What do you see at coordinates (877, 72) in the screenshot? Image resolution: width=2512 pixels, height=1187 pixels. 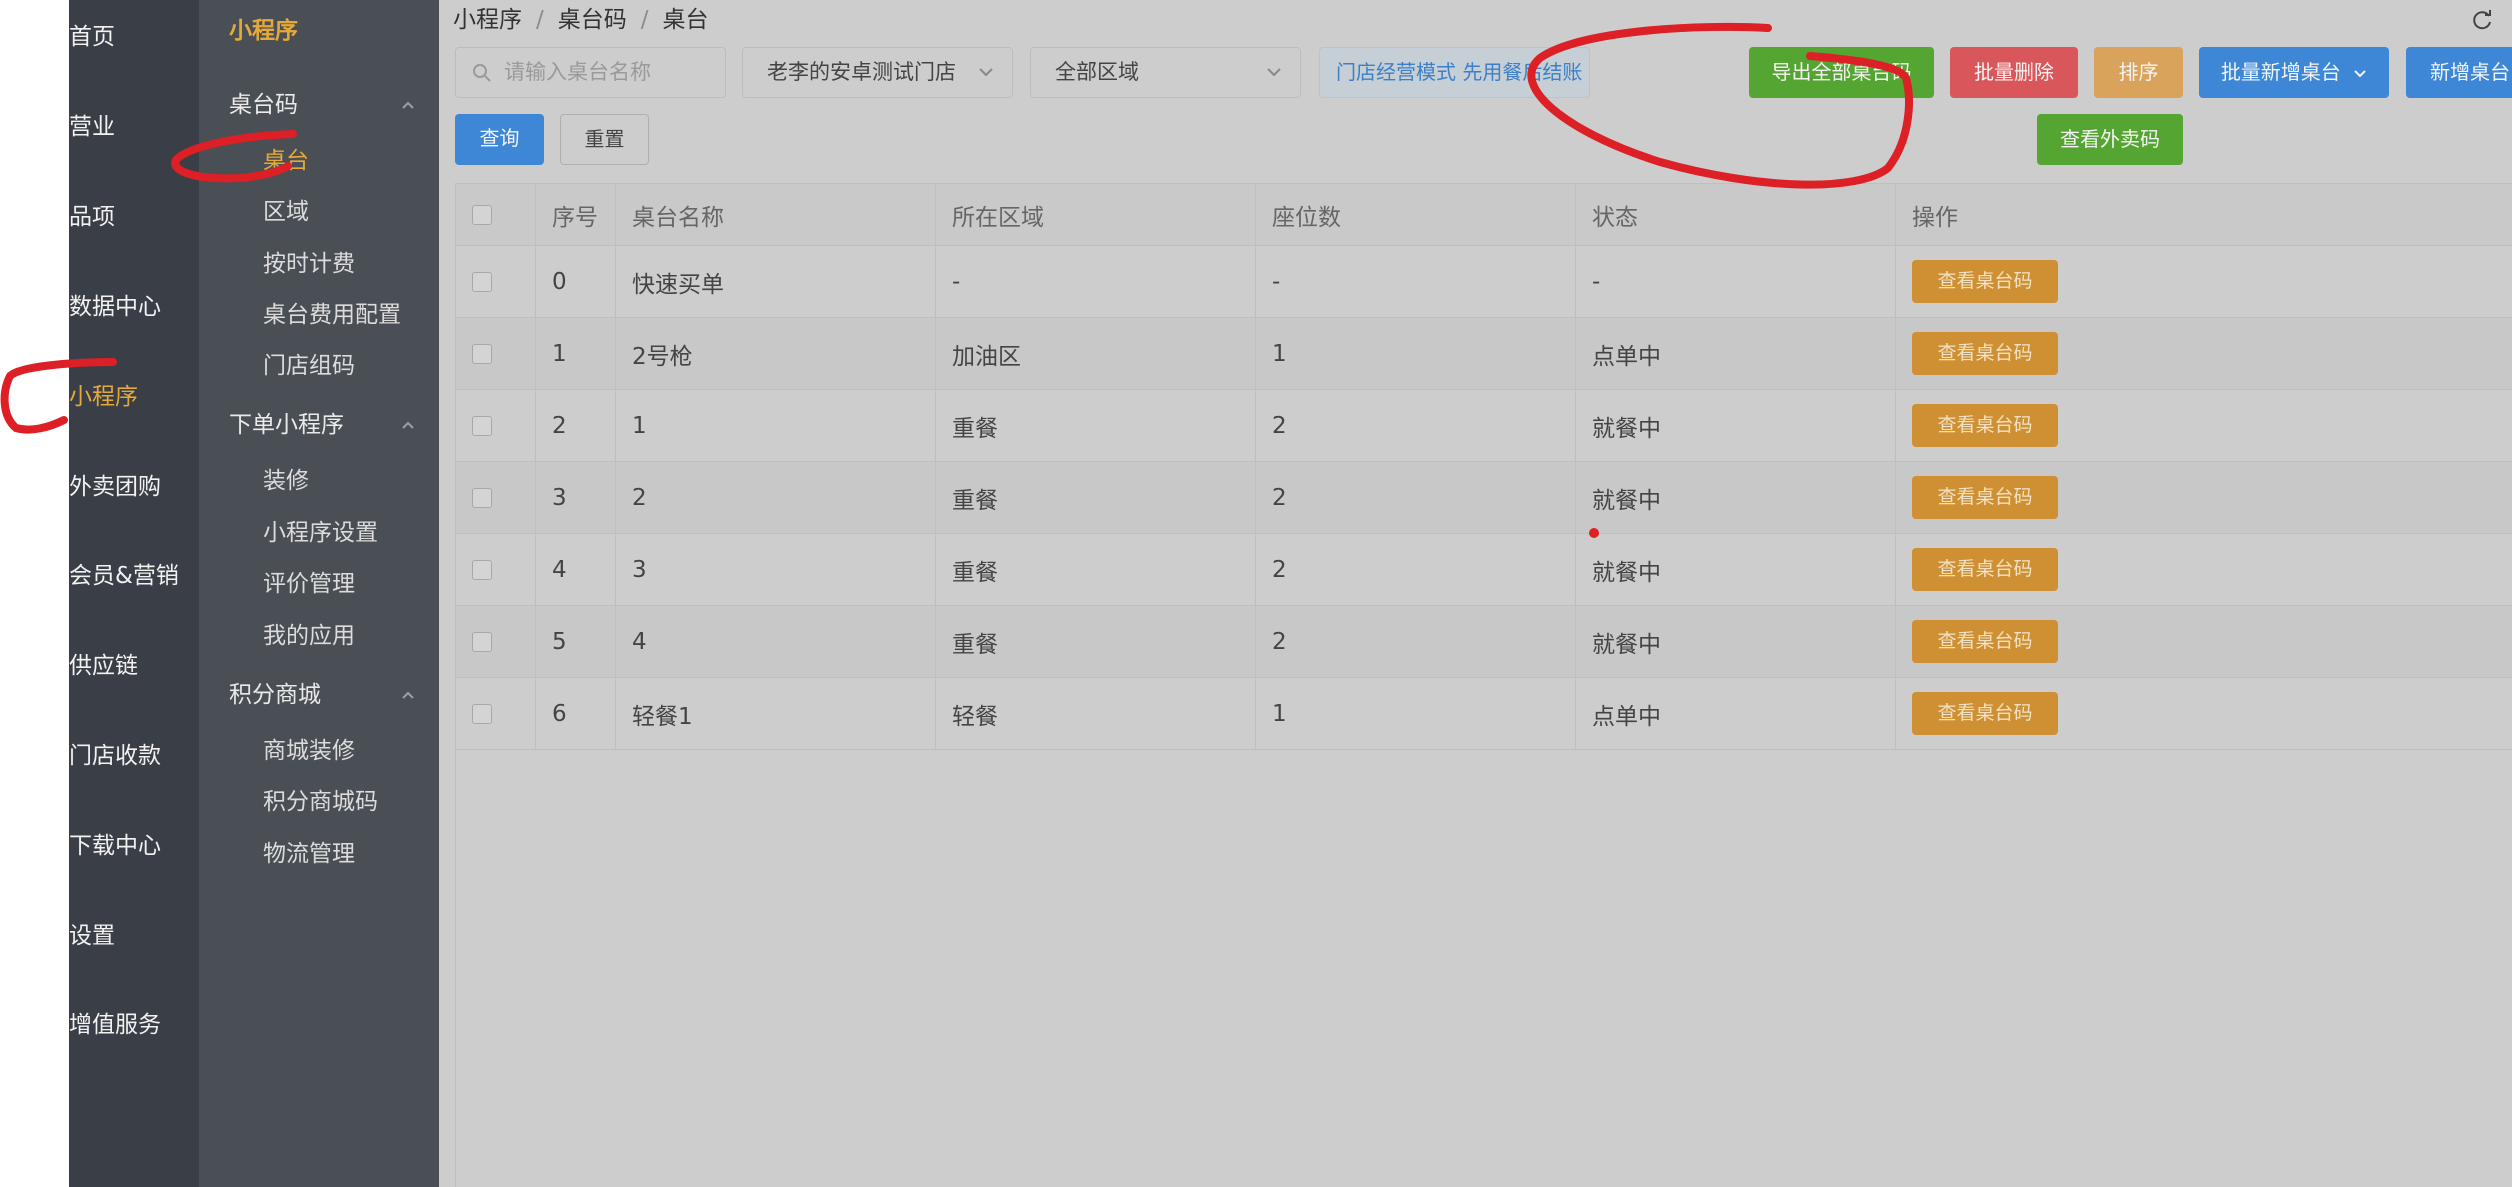 I see `store-select: 老李的安卓测试门店` at bounding box center [877, 72].